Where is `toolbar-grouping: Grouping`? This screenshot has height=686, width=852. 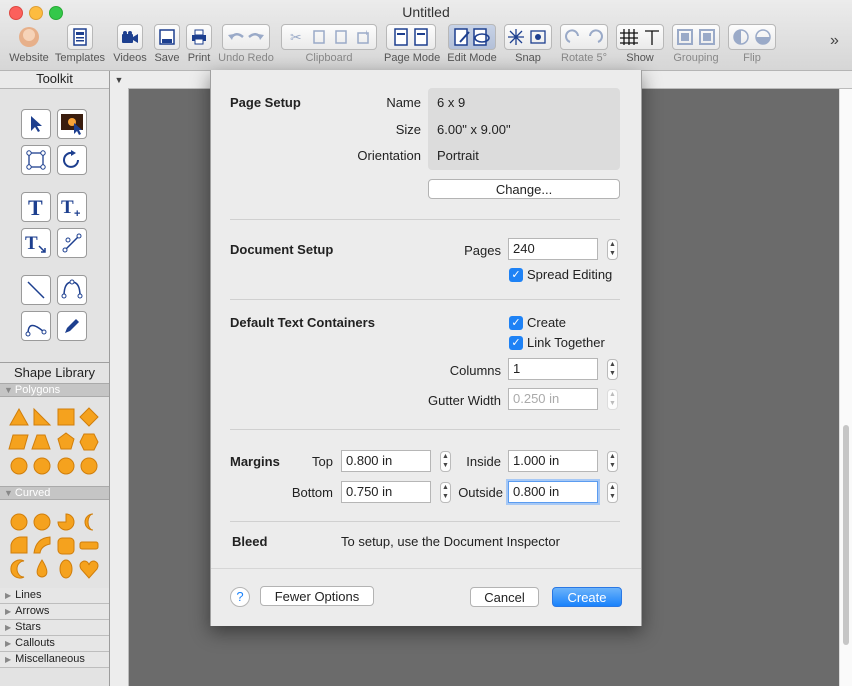 toolbar-grouping: Grouping is located at coordinates (696, 46).